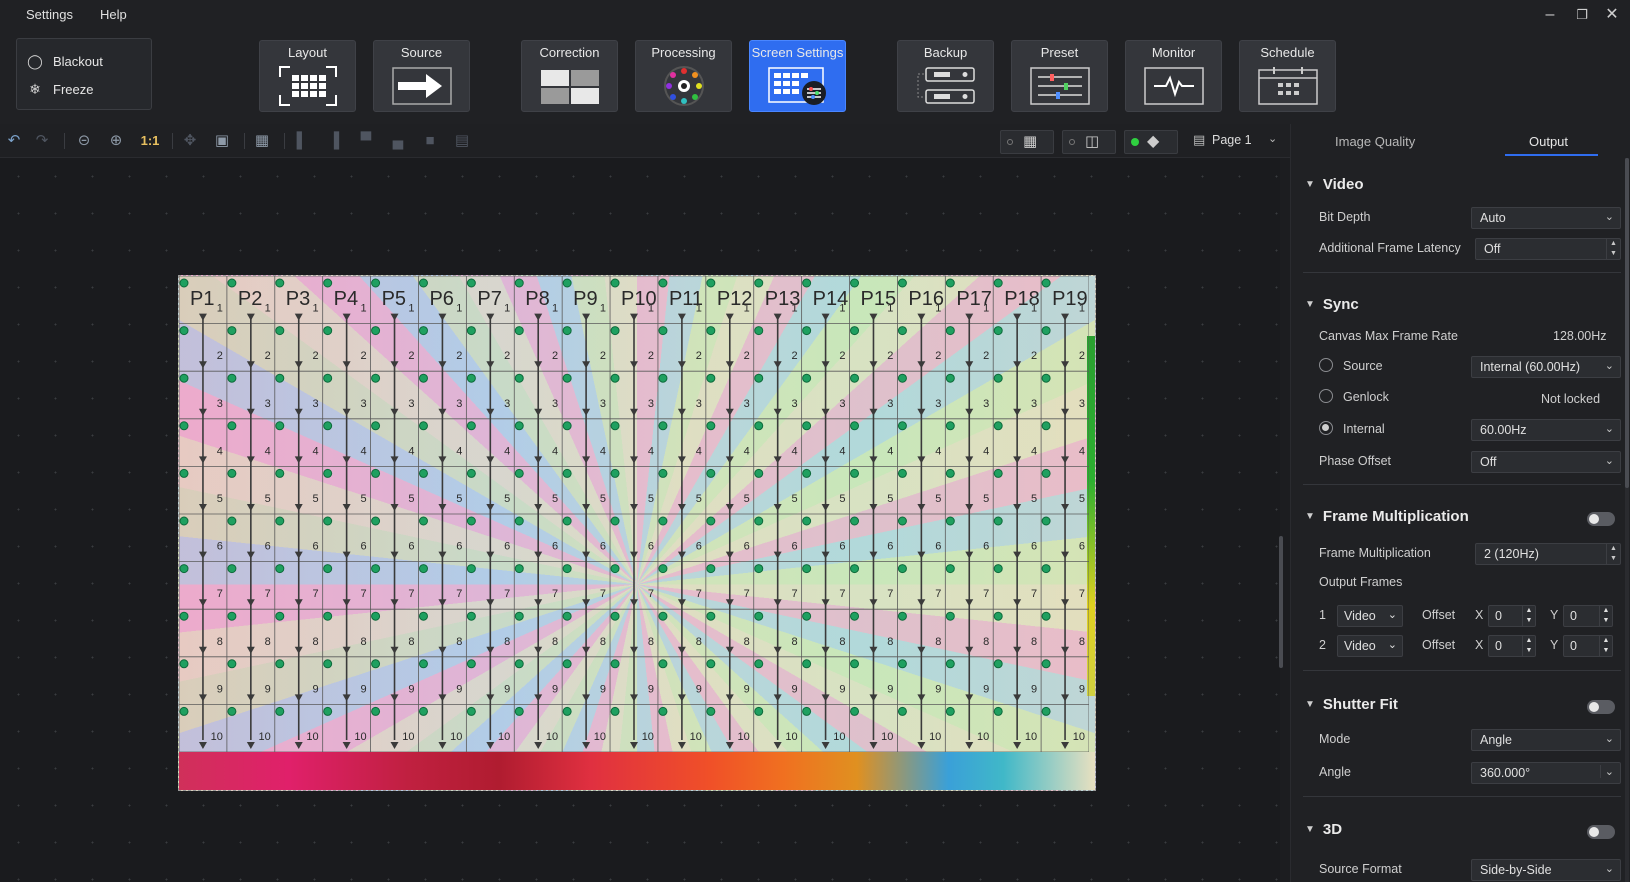 The image size is (1630, 882). What do you see at coordinates (1173, 52) in the screenshot?
I see `monitor-label: Monitor` at bounding box center [1173, 52].